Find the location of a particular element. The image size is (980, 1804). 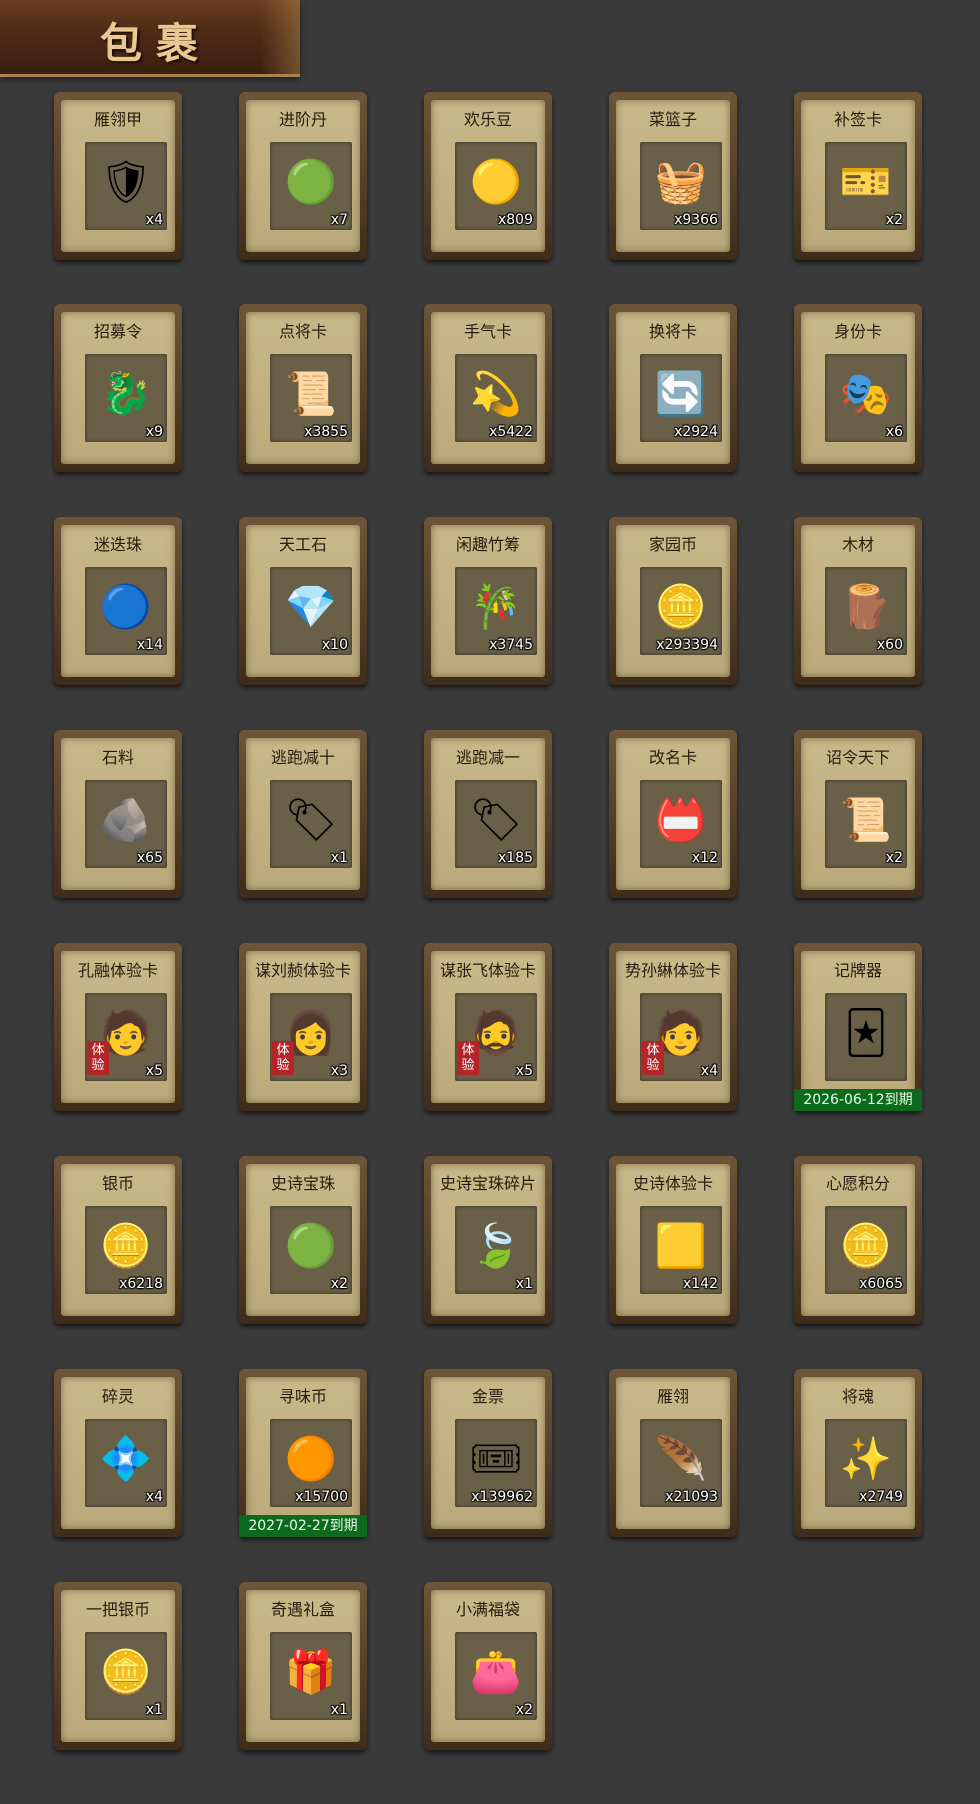

item-card-face: 进阶丹 🟢 x7 is located at coordinates (303, 176).